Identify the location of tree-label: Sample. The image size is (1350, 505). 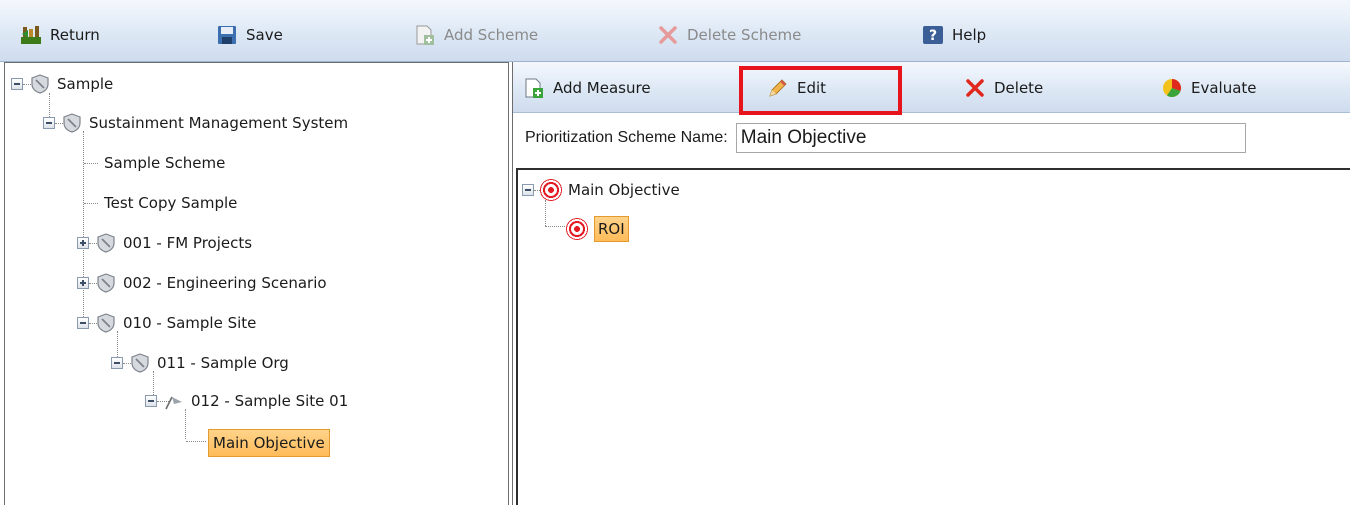
(85, 84).